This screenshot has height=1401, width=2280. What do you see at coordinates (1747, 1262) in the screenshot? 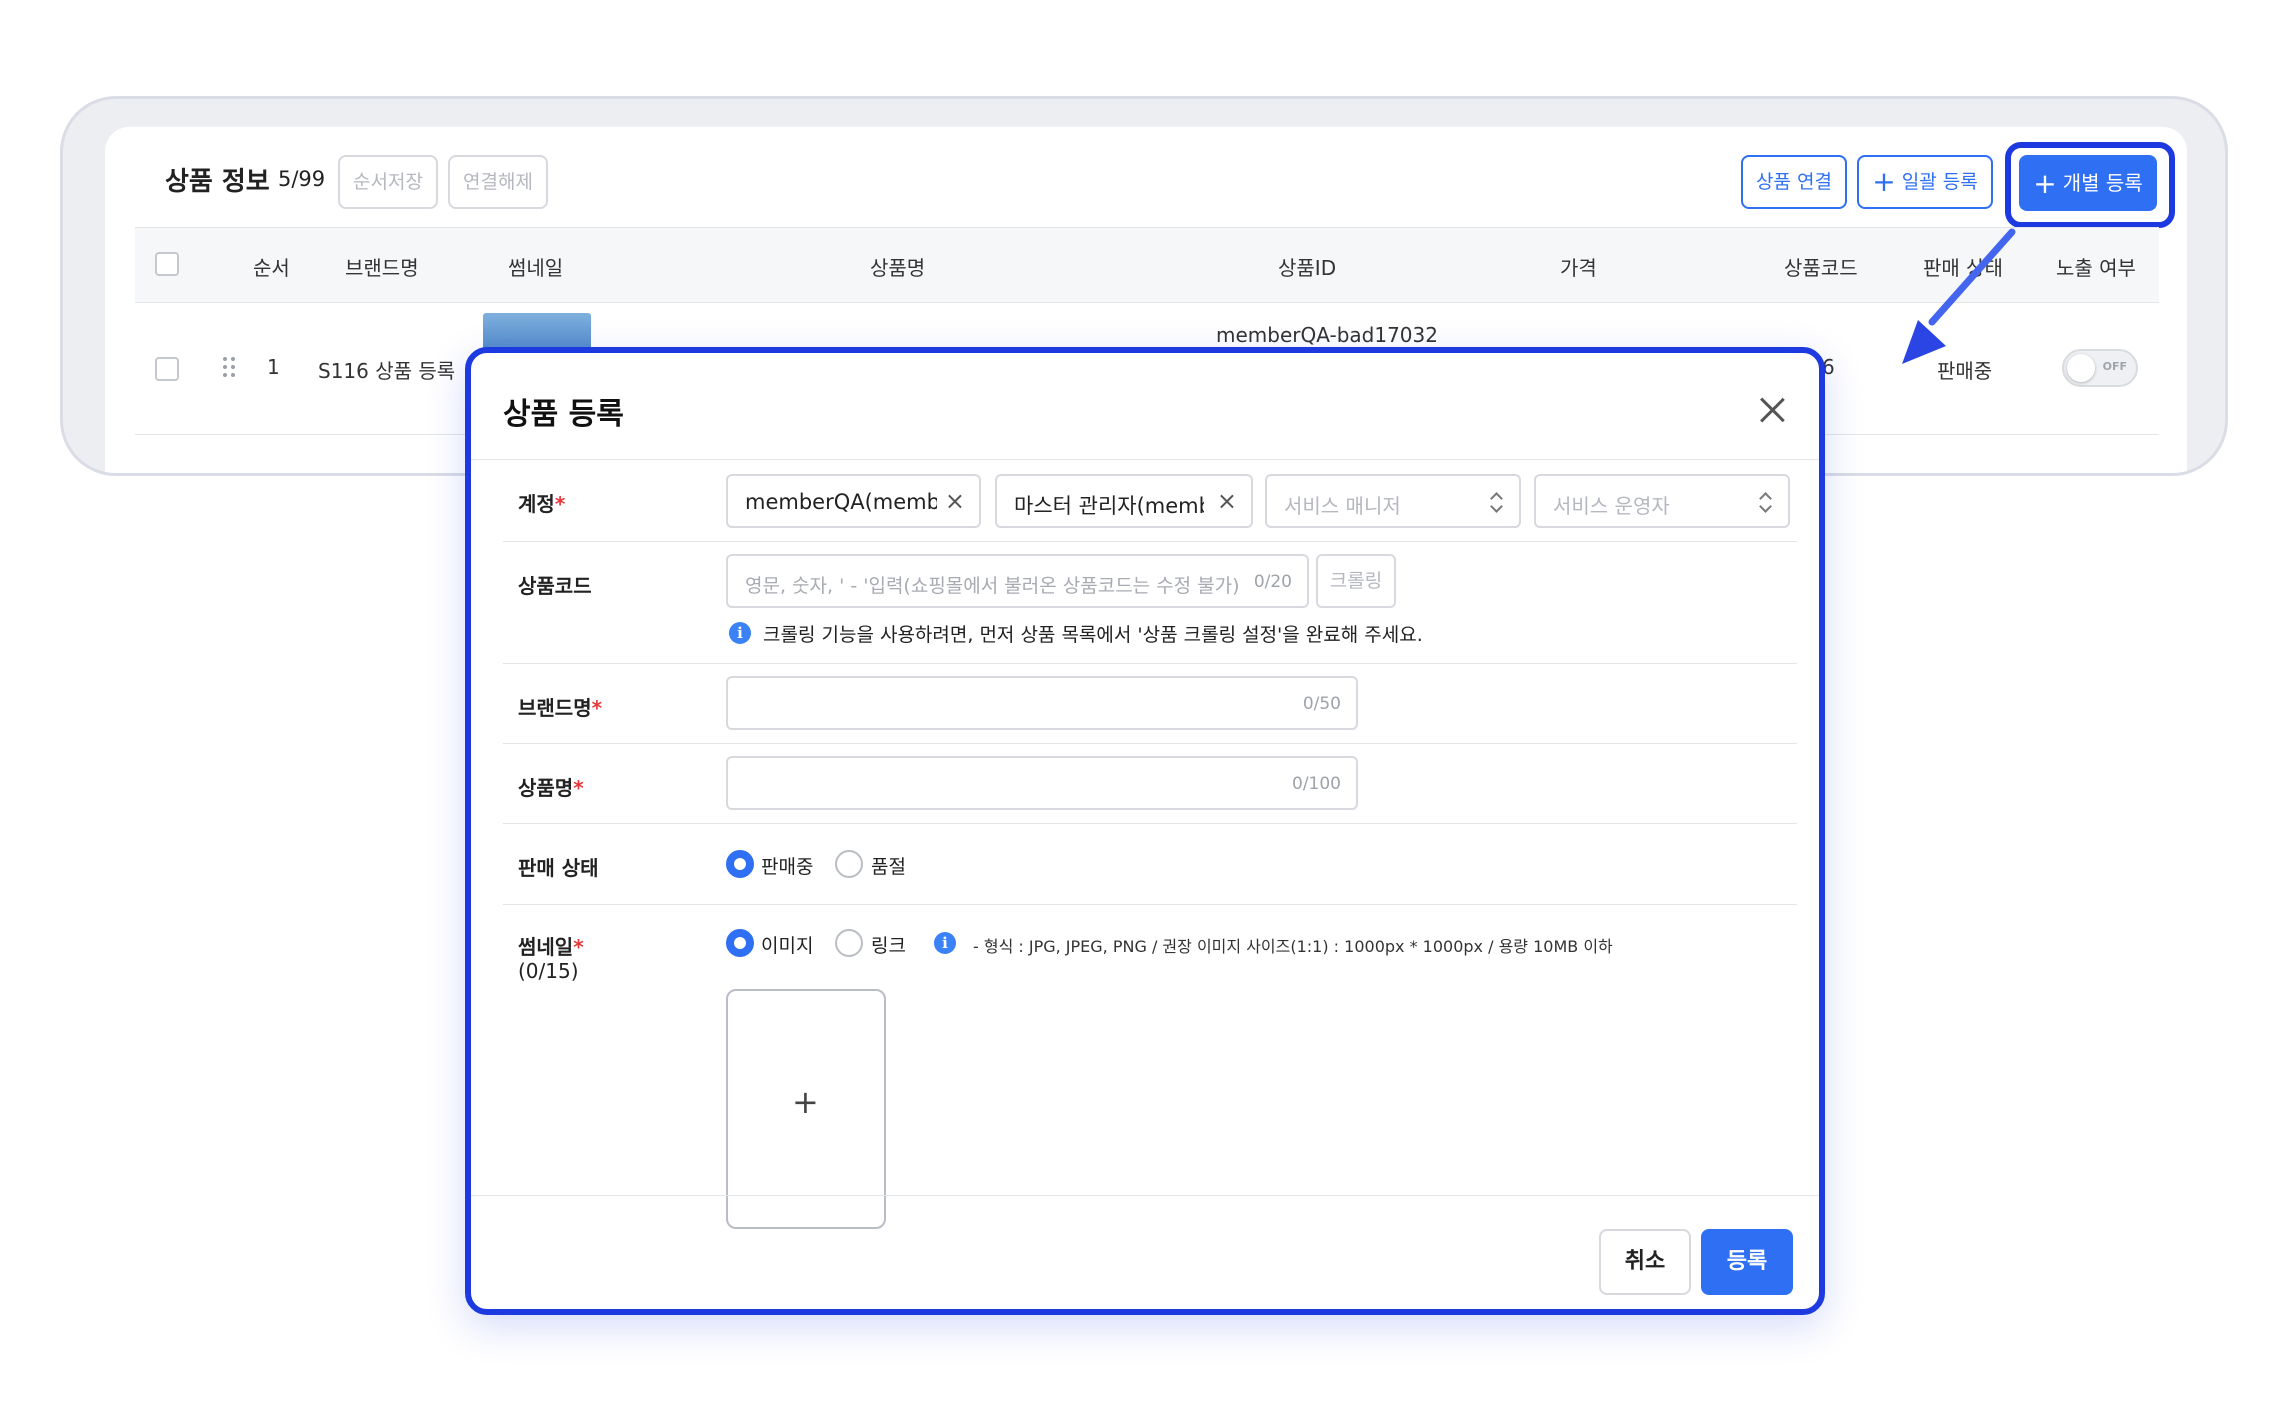
I see `submit-button: 등록` at bounding box center [1747, 1262].